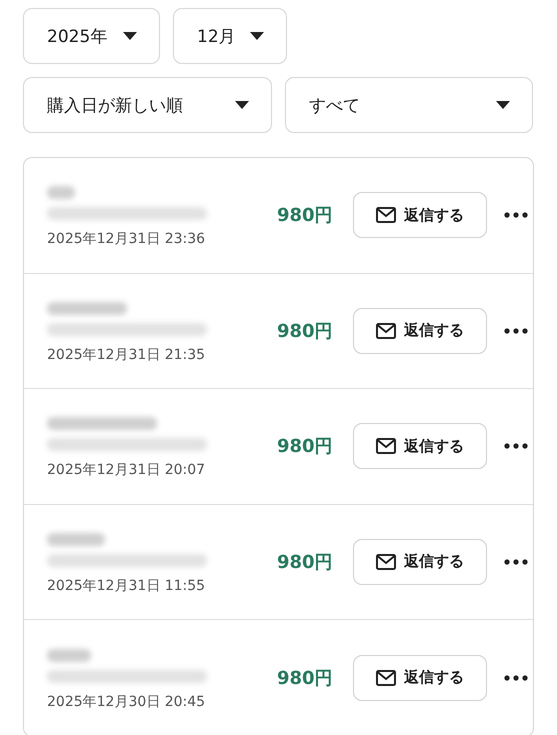 This screenshot has height=735, width=557. I want to click on purchase-date: 2025年12月31日 23:36, so click(126, 239).